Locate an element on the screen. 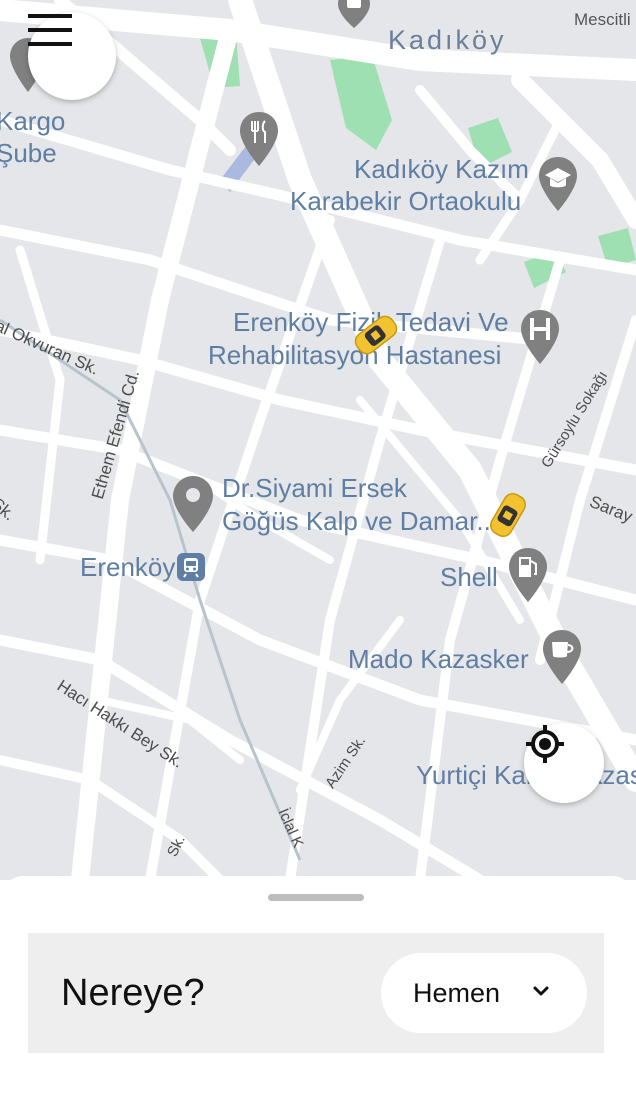 The image size is (636, 1104). school-pin-icon is located at coordinates (558, 184).